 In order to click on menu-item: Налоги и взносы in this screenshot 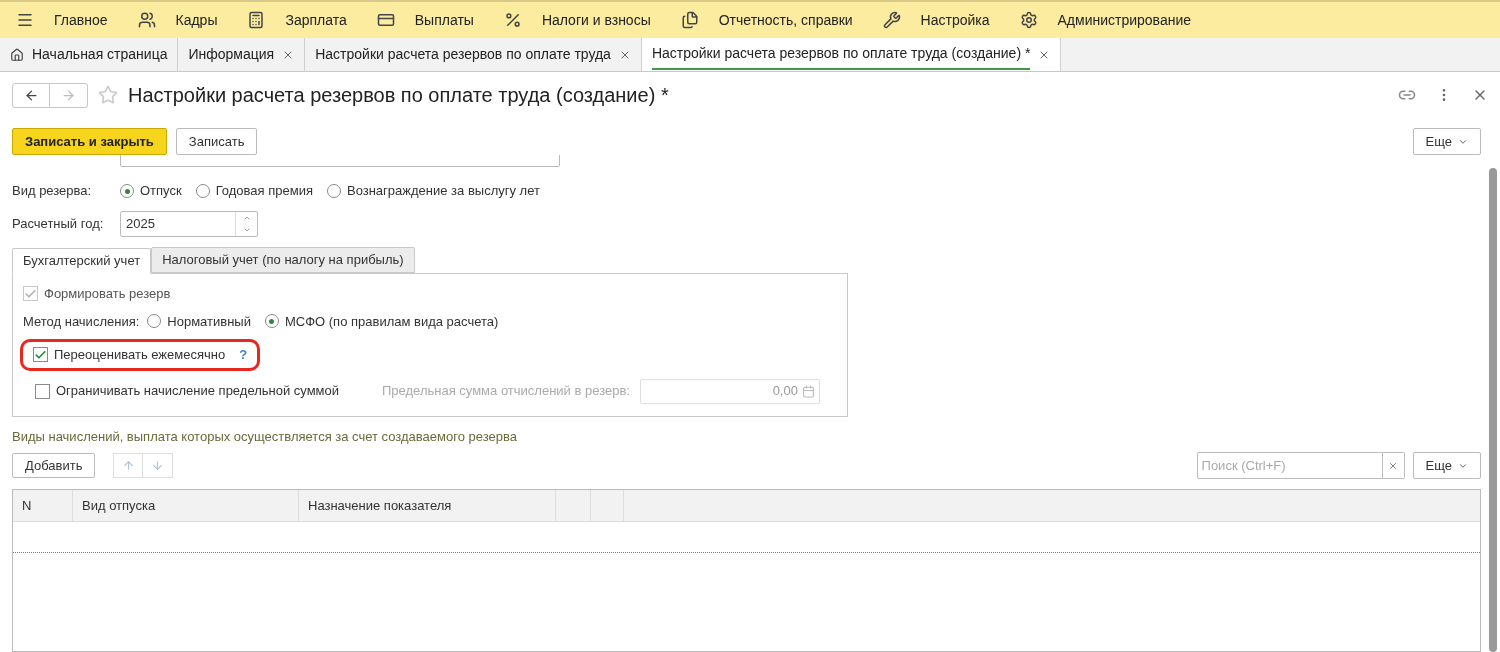, I will do `click(596, 20)`.